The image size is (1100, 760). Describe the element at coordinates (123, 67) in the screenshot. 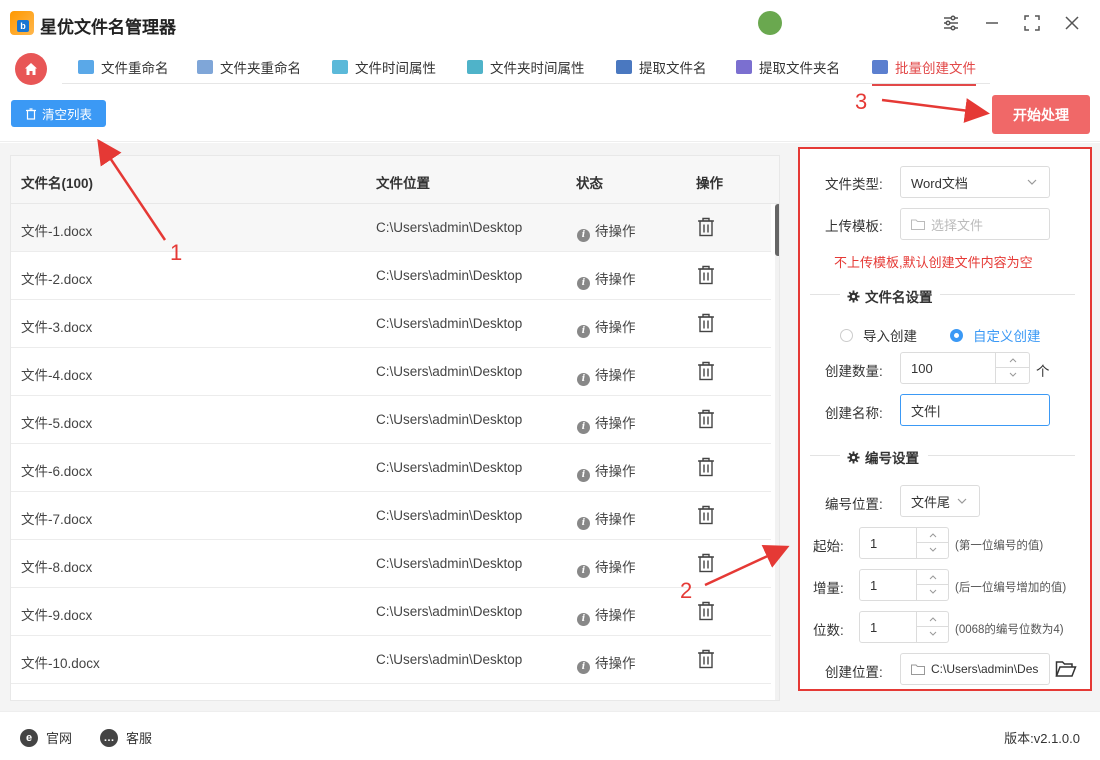

I see `tab-file-rename: 文件重命名` at that location.